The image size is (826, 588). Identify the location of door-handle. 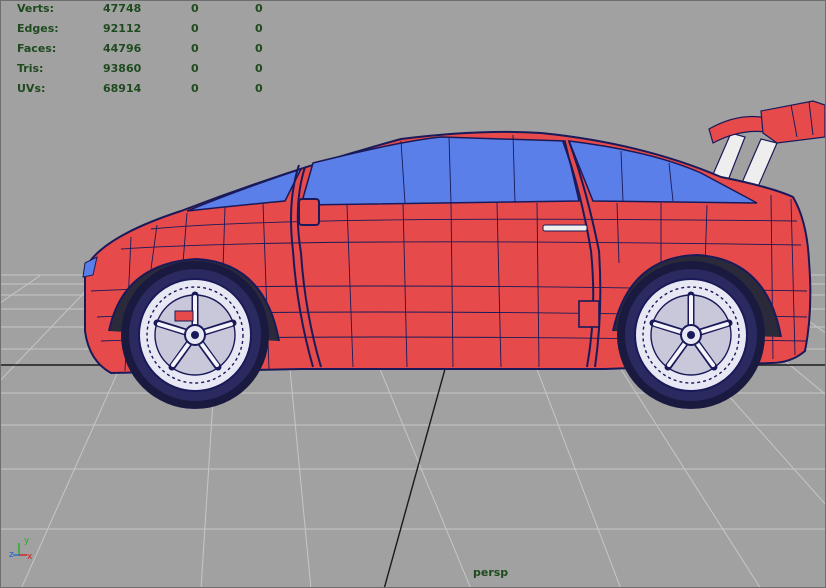
(565, 228).